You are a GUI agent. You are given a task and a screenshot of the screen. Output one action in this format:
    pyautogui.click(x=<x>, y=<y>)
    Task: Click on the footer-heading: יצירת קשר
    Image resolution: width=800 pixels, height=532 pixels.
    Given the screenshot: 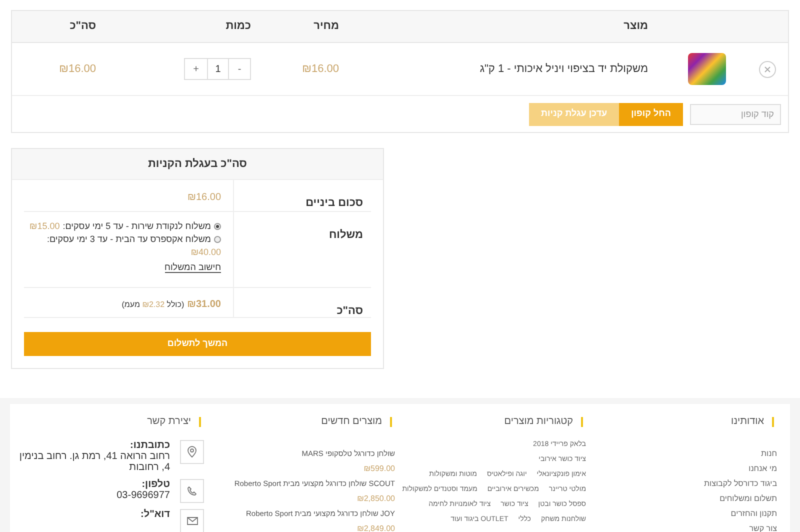 What is the action you would take?
    pyautogui.click(x=169, y=422)
    